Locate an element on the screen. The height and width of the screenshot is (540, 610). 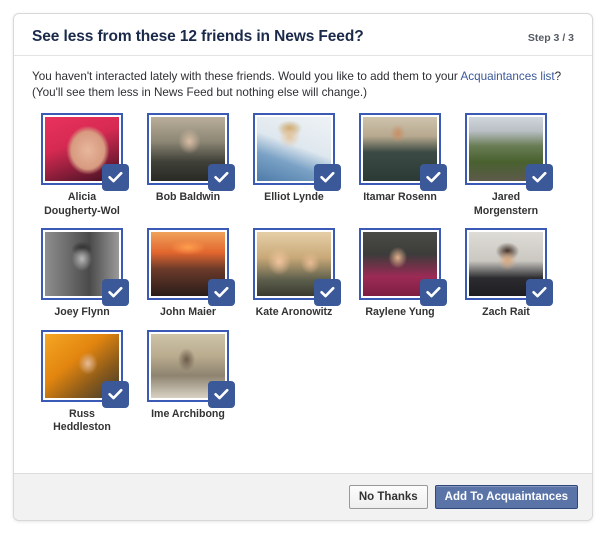
friend-name: Russ Heddleston is located at coordinates (82, 420).